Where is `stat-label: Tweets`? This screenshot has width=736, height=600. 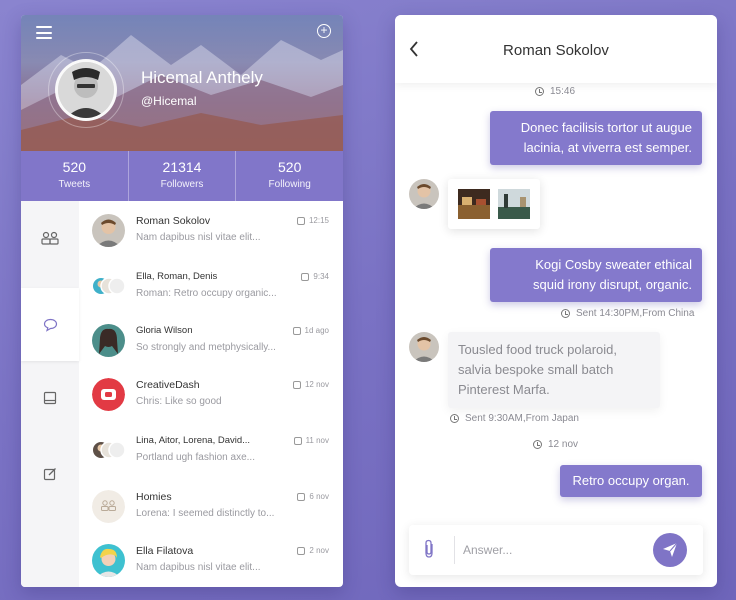 stat-label: Tweets is located at coordinates (74, 184).